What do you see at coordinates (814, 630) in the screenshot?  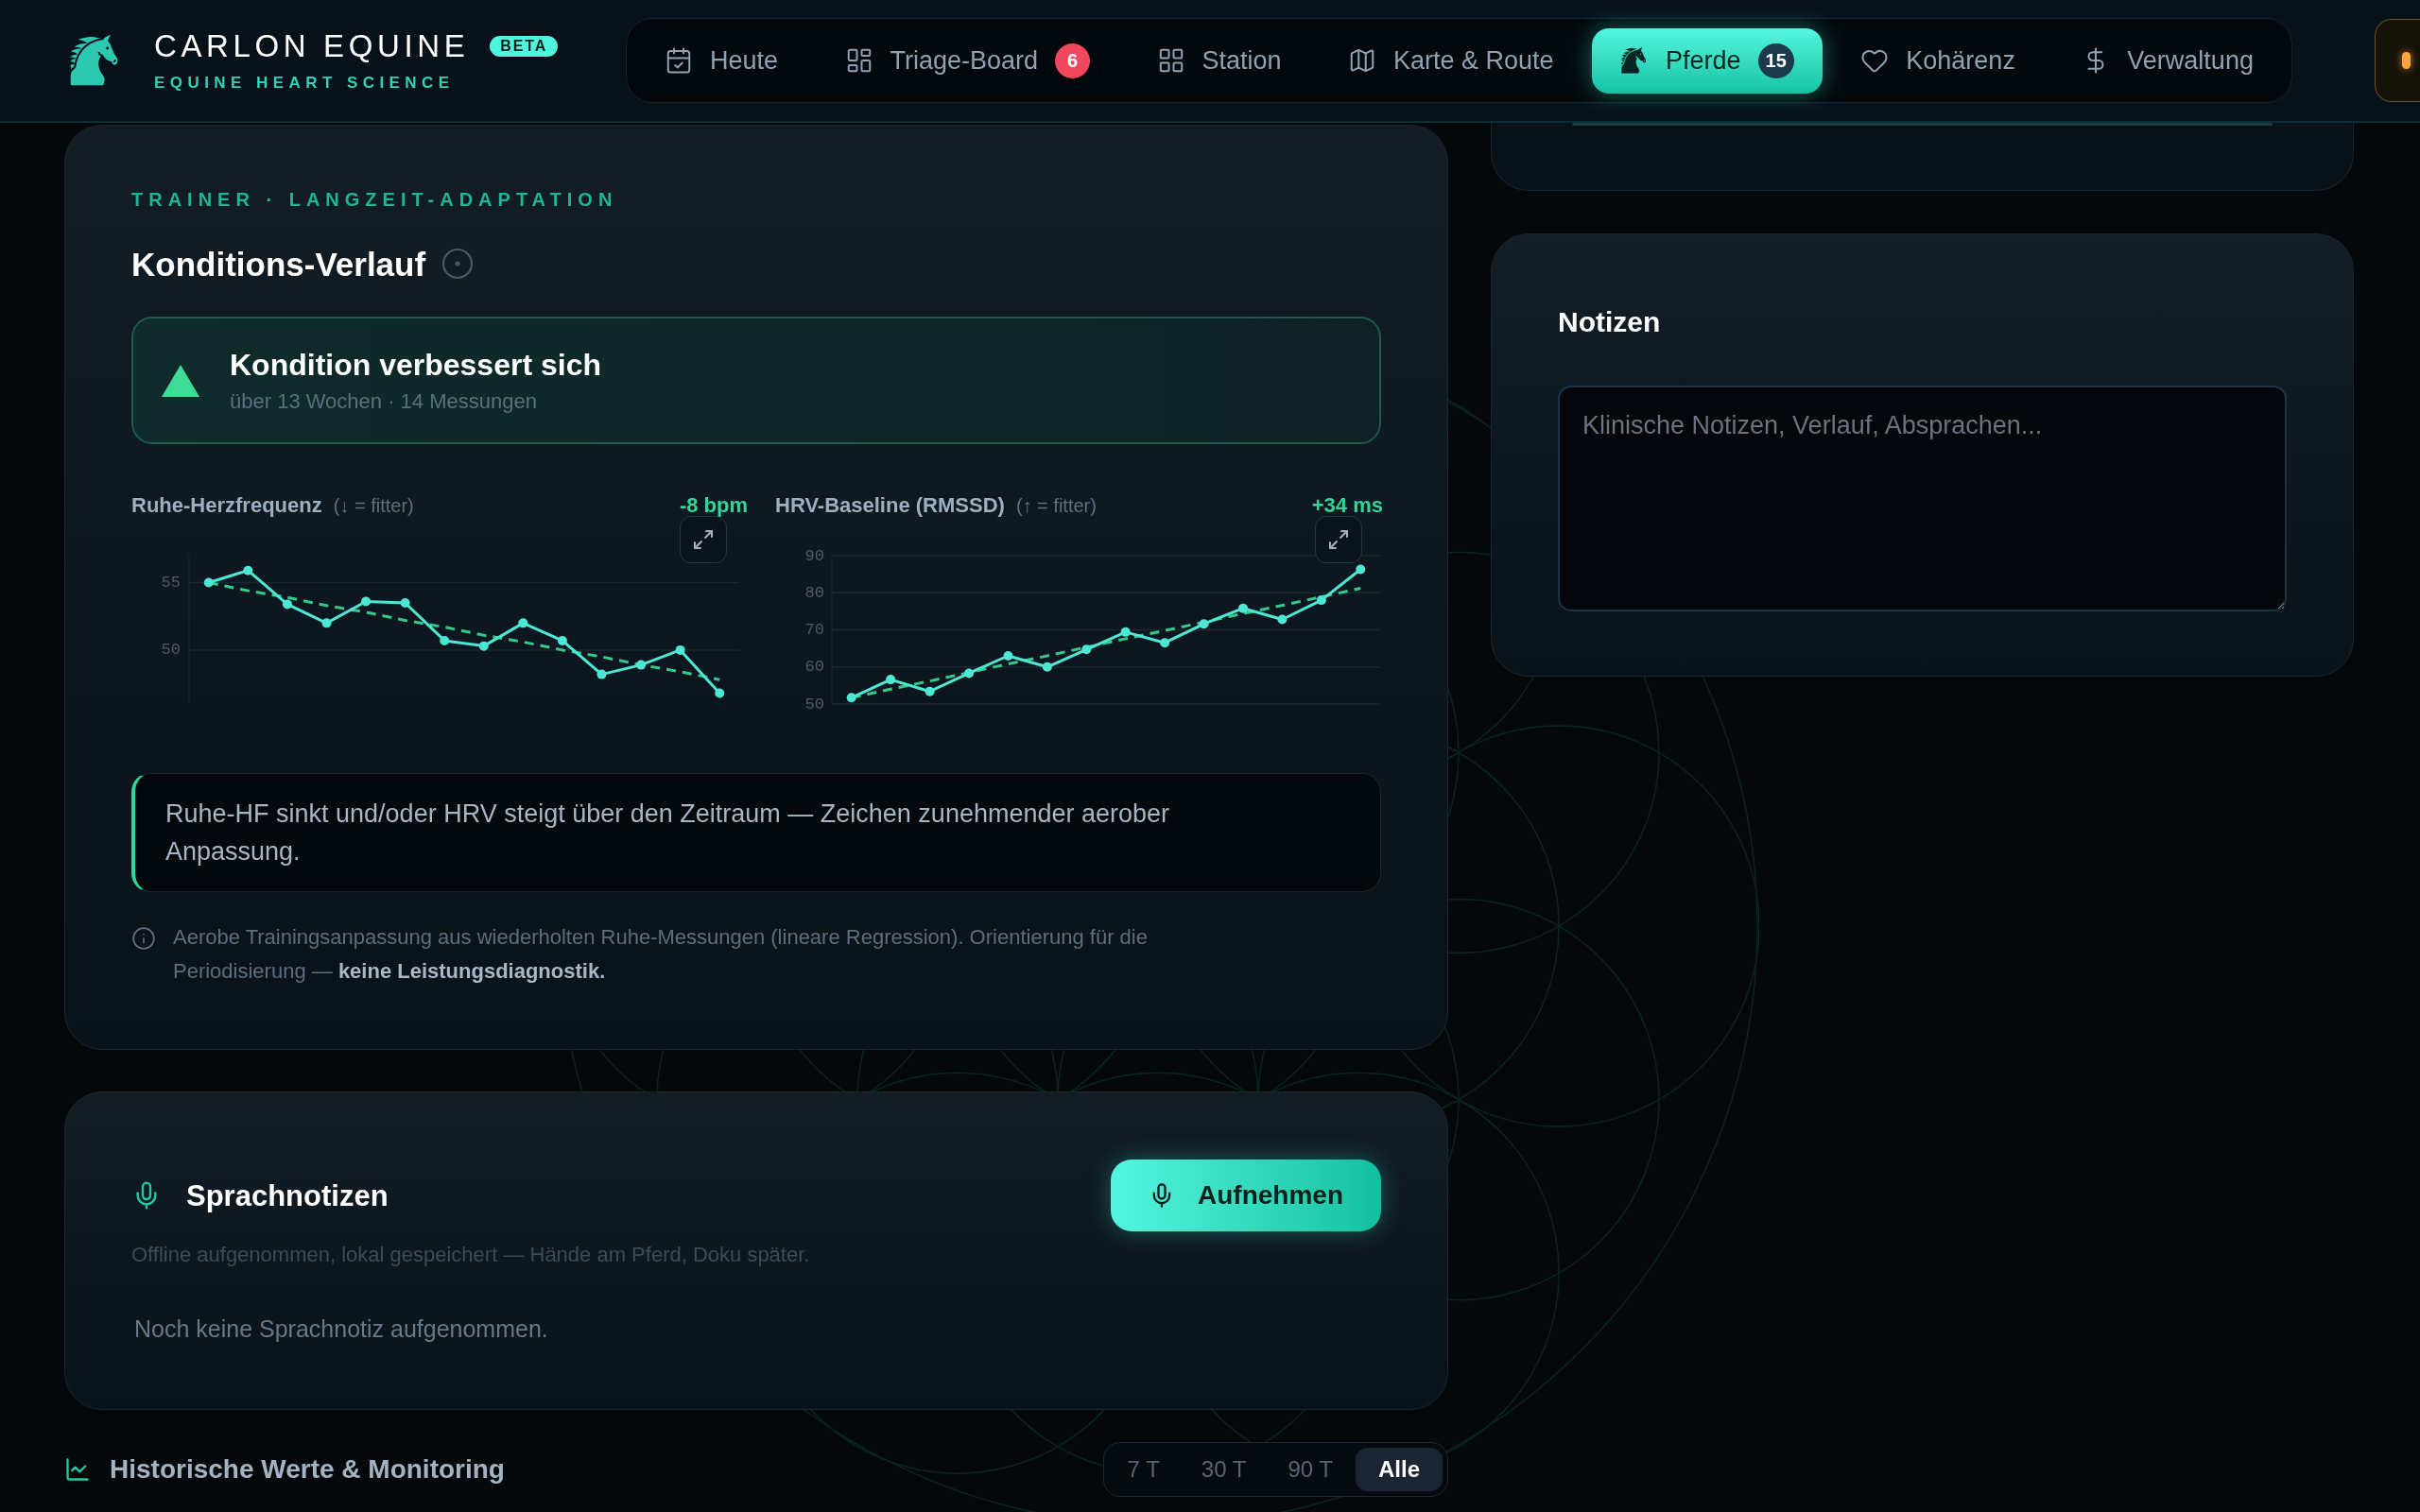 I see `axis-tick-label: 70` at bounding box center [814, 630].